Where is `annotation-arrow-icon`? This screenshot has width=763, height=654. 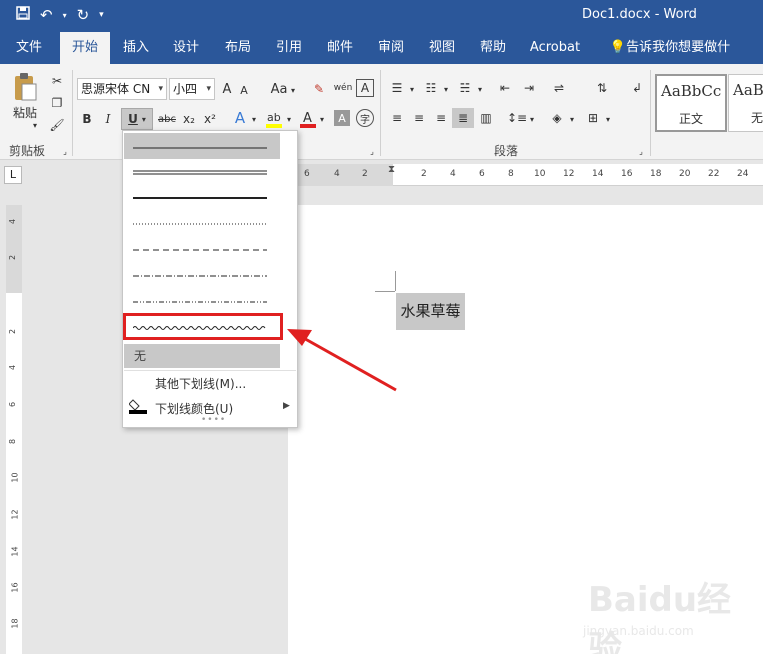
annotation-arrow-icon is located at coordinates (342, 360).